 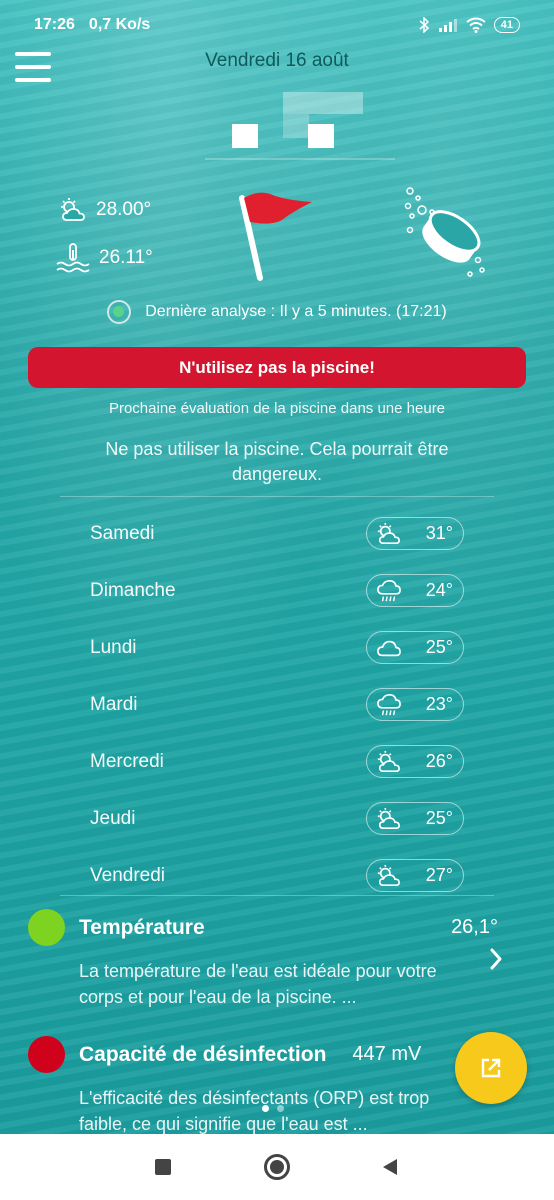 I want to click on bluetooth-icon, so click(x=424, y=25).